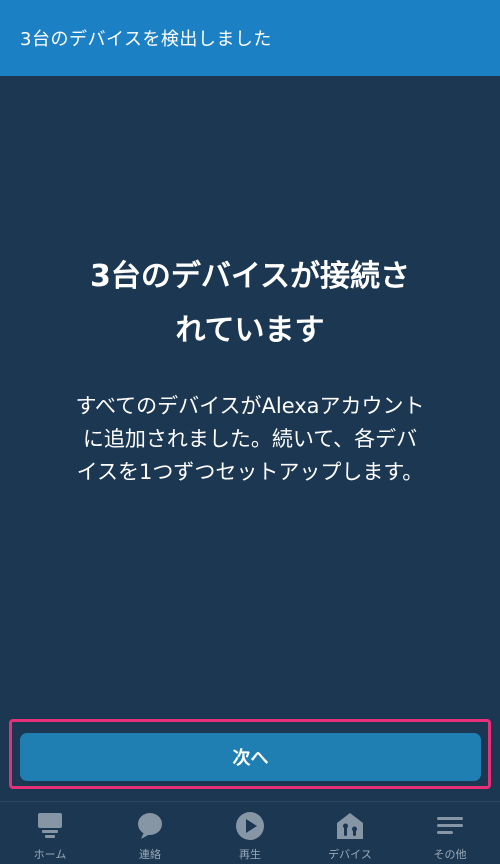 The image size is (500, 864). Describe the element at coordinates (250, 472) in the screenshot. I see `description-line-3: イスを1つずつセットアップします。` at that location.